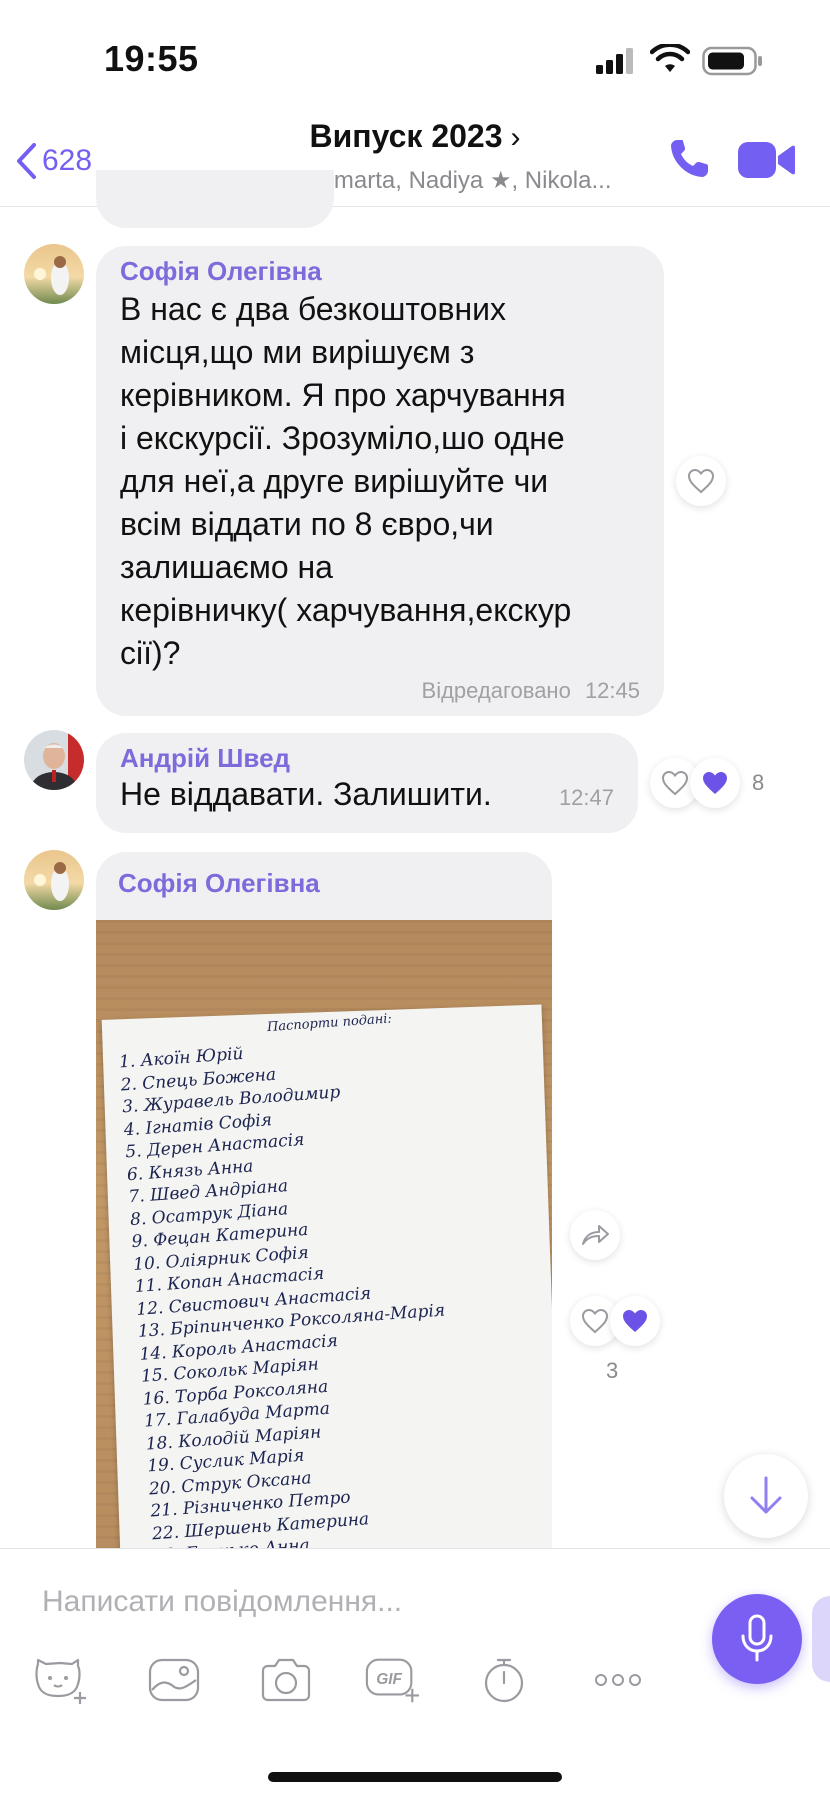 Image resolution: width=830 pixels, height=1801 pixels. What do you see at coordinates (334, 481) in the screenshot?
I see `message-line: для неї,а друге вирішуйте чи` at bounding box center [334, 481].